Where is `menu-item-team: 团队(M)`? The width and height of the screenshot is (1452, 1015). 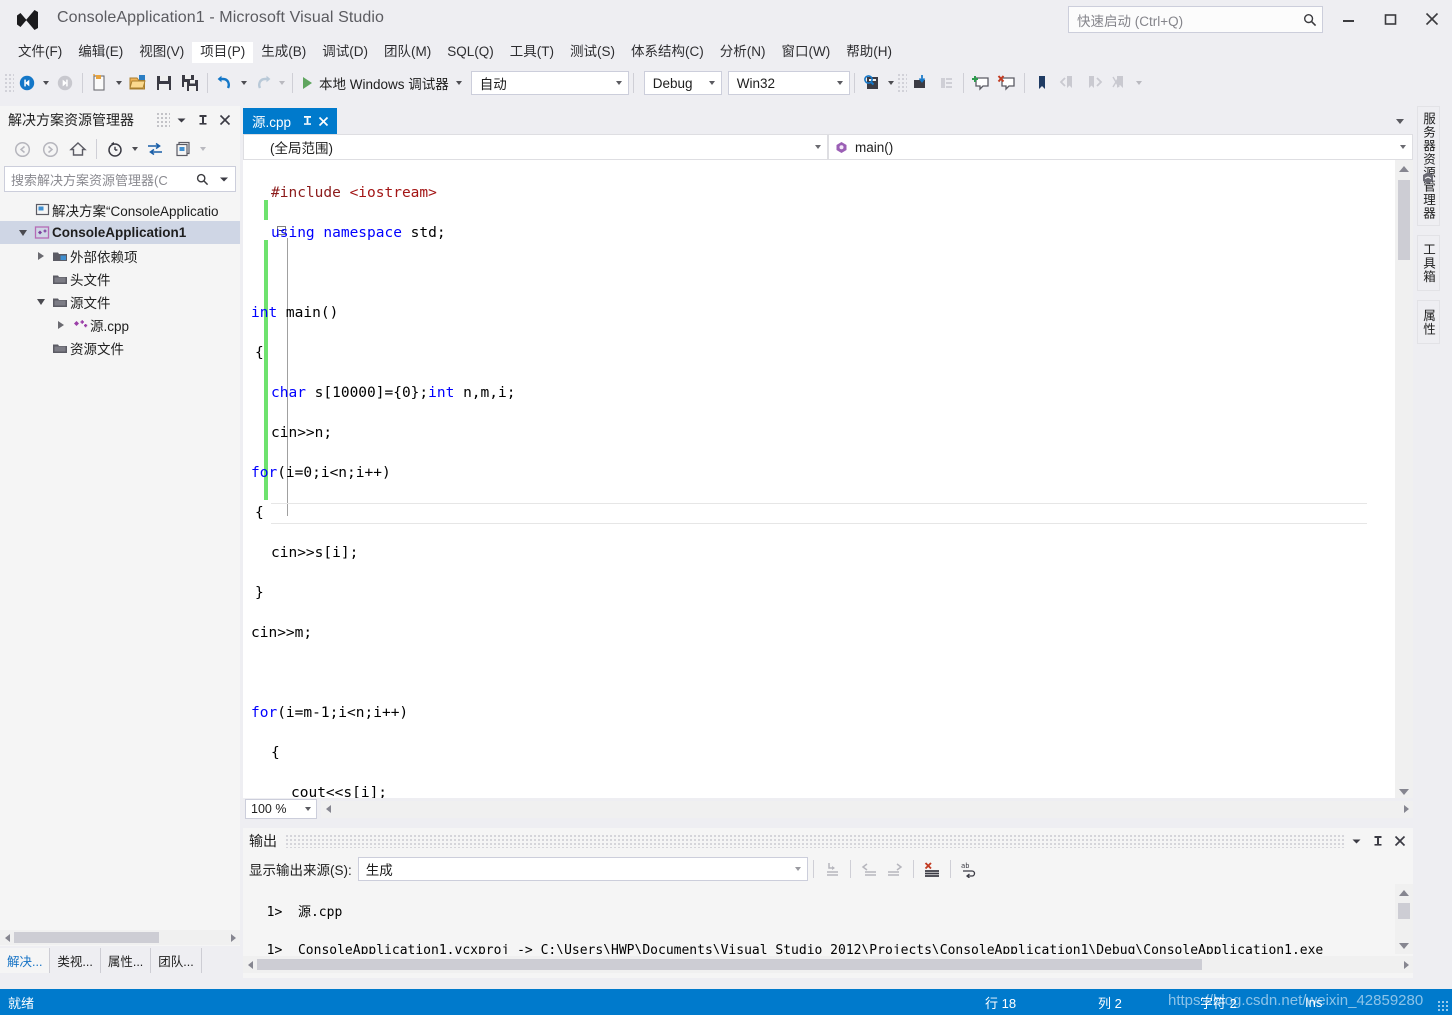
menu-item-team: 团队(M) is located at coordinates (407, 52).